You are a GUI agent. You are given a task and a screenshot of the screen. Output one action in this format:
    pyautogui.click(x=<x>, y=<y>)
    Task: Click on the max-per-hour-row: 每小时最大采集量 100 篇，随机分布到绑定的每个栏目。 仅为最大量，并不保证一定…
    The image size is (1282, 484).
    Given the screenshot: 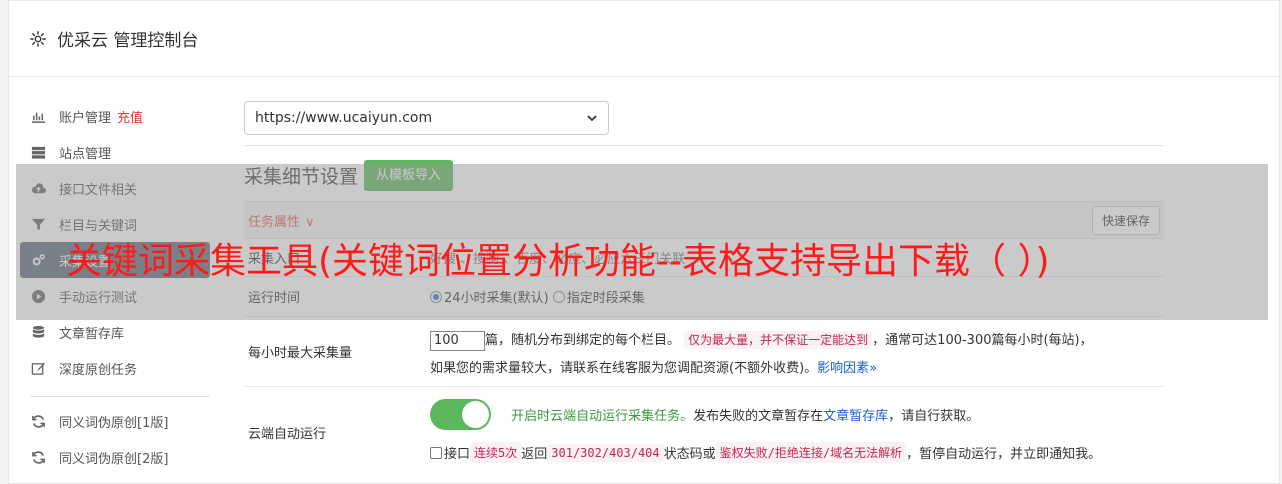 What is the action you would take?
    pyautogui.click(x=704, y=352)
    